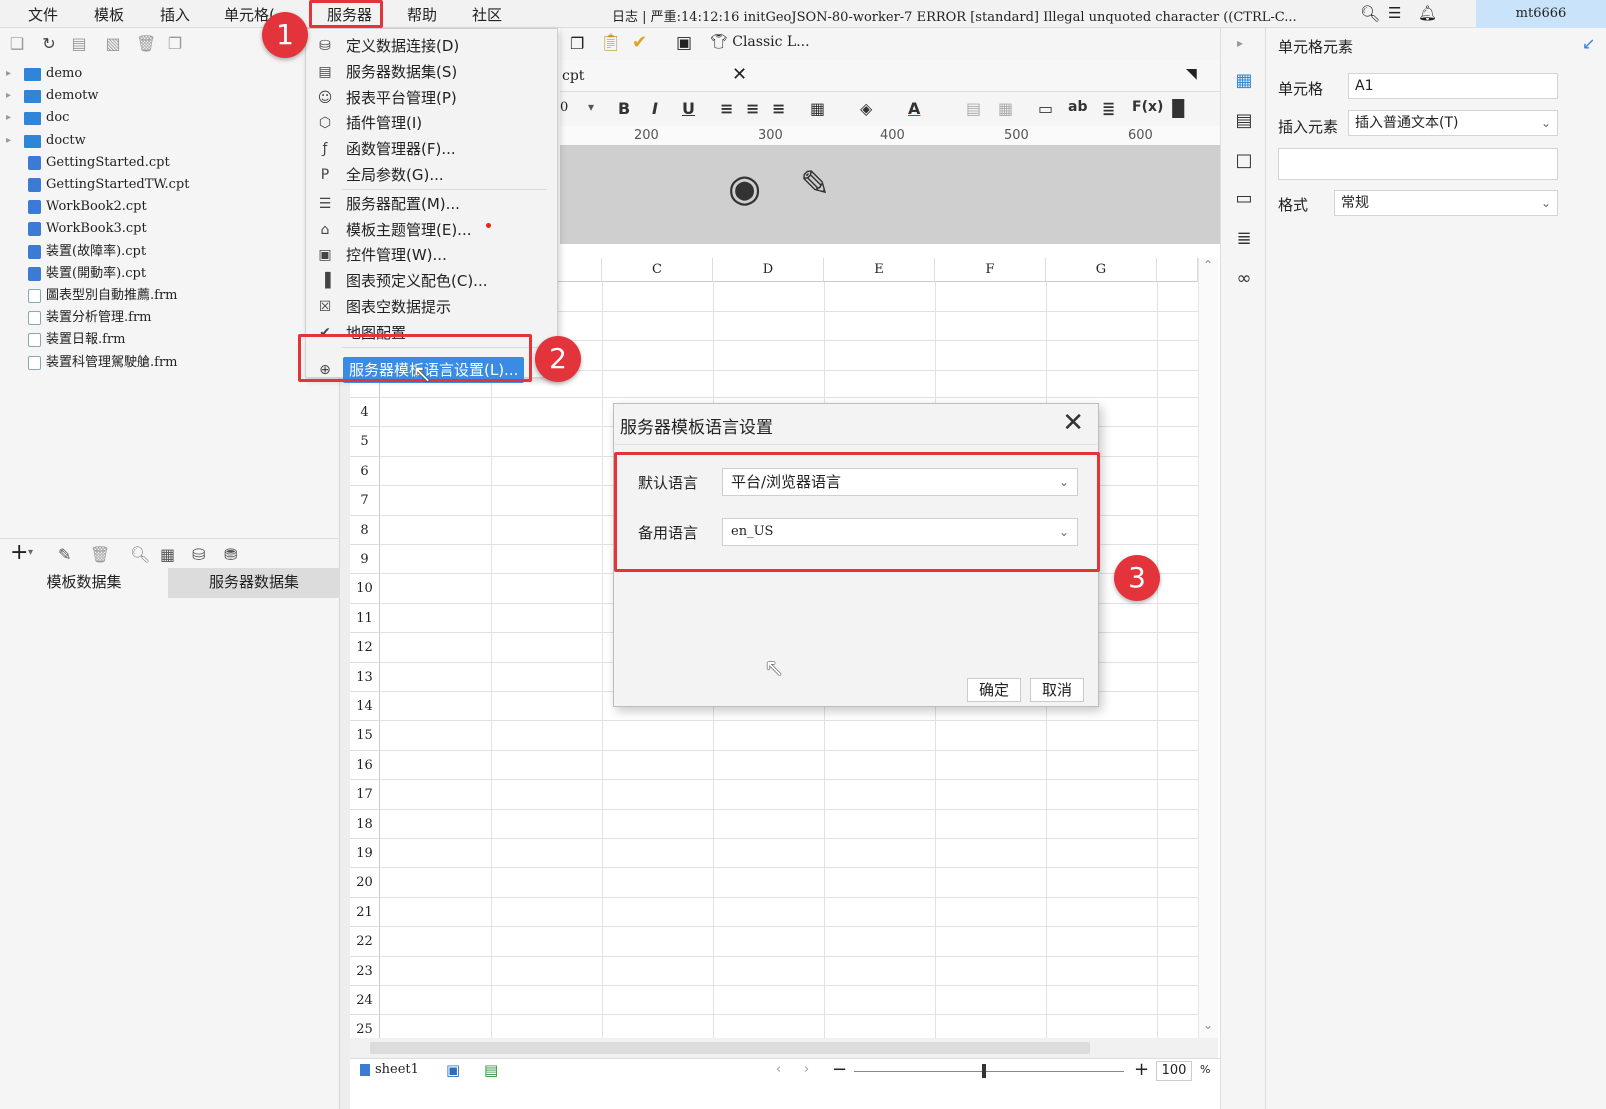 The image size is (1606, 1109). Describe the element at coordinates (744, 188) in the screenshot. I see `eye-hidden-icon: ◉` at that location.